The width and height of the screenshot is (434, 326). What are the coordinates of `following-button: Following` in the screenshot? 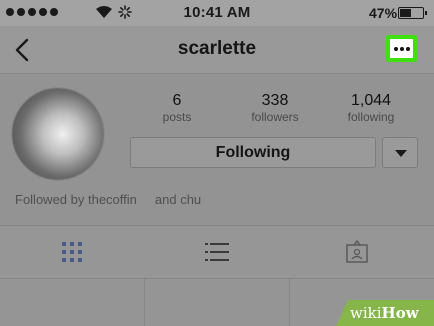 It's located at (253, 152).